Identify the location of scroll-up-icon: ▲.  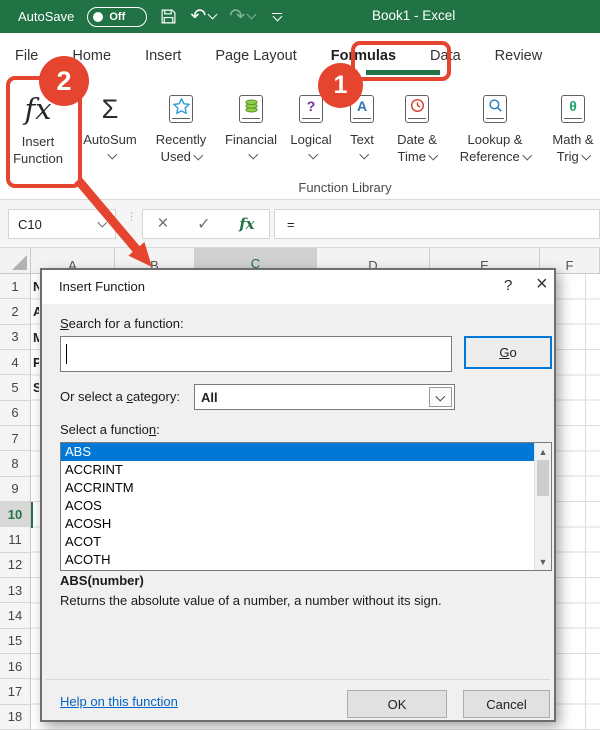
(543, 451).